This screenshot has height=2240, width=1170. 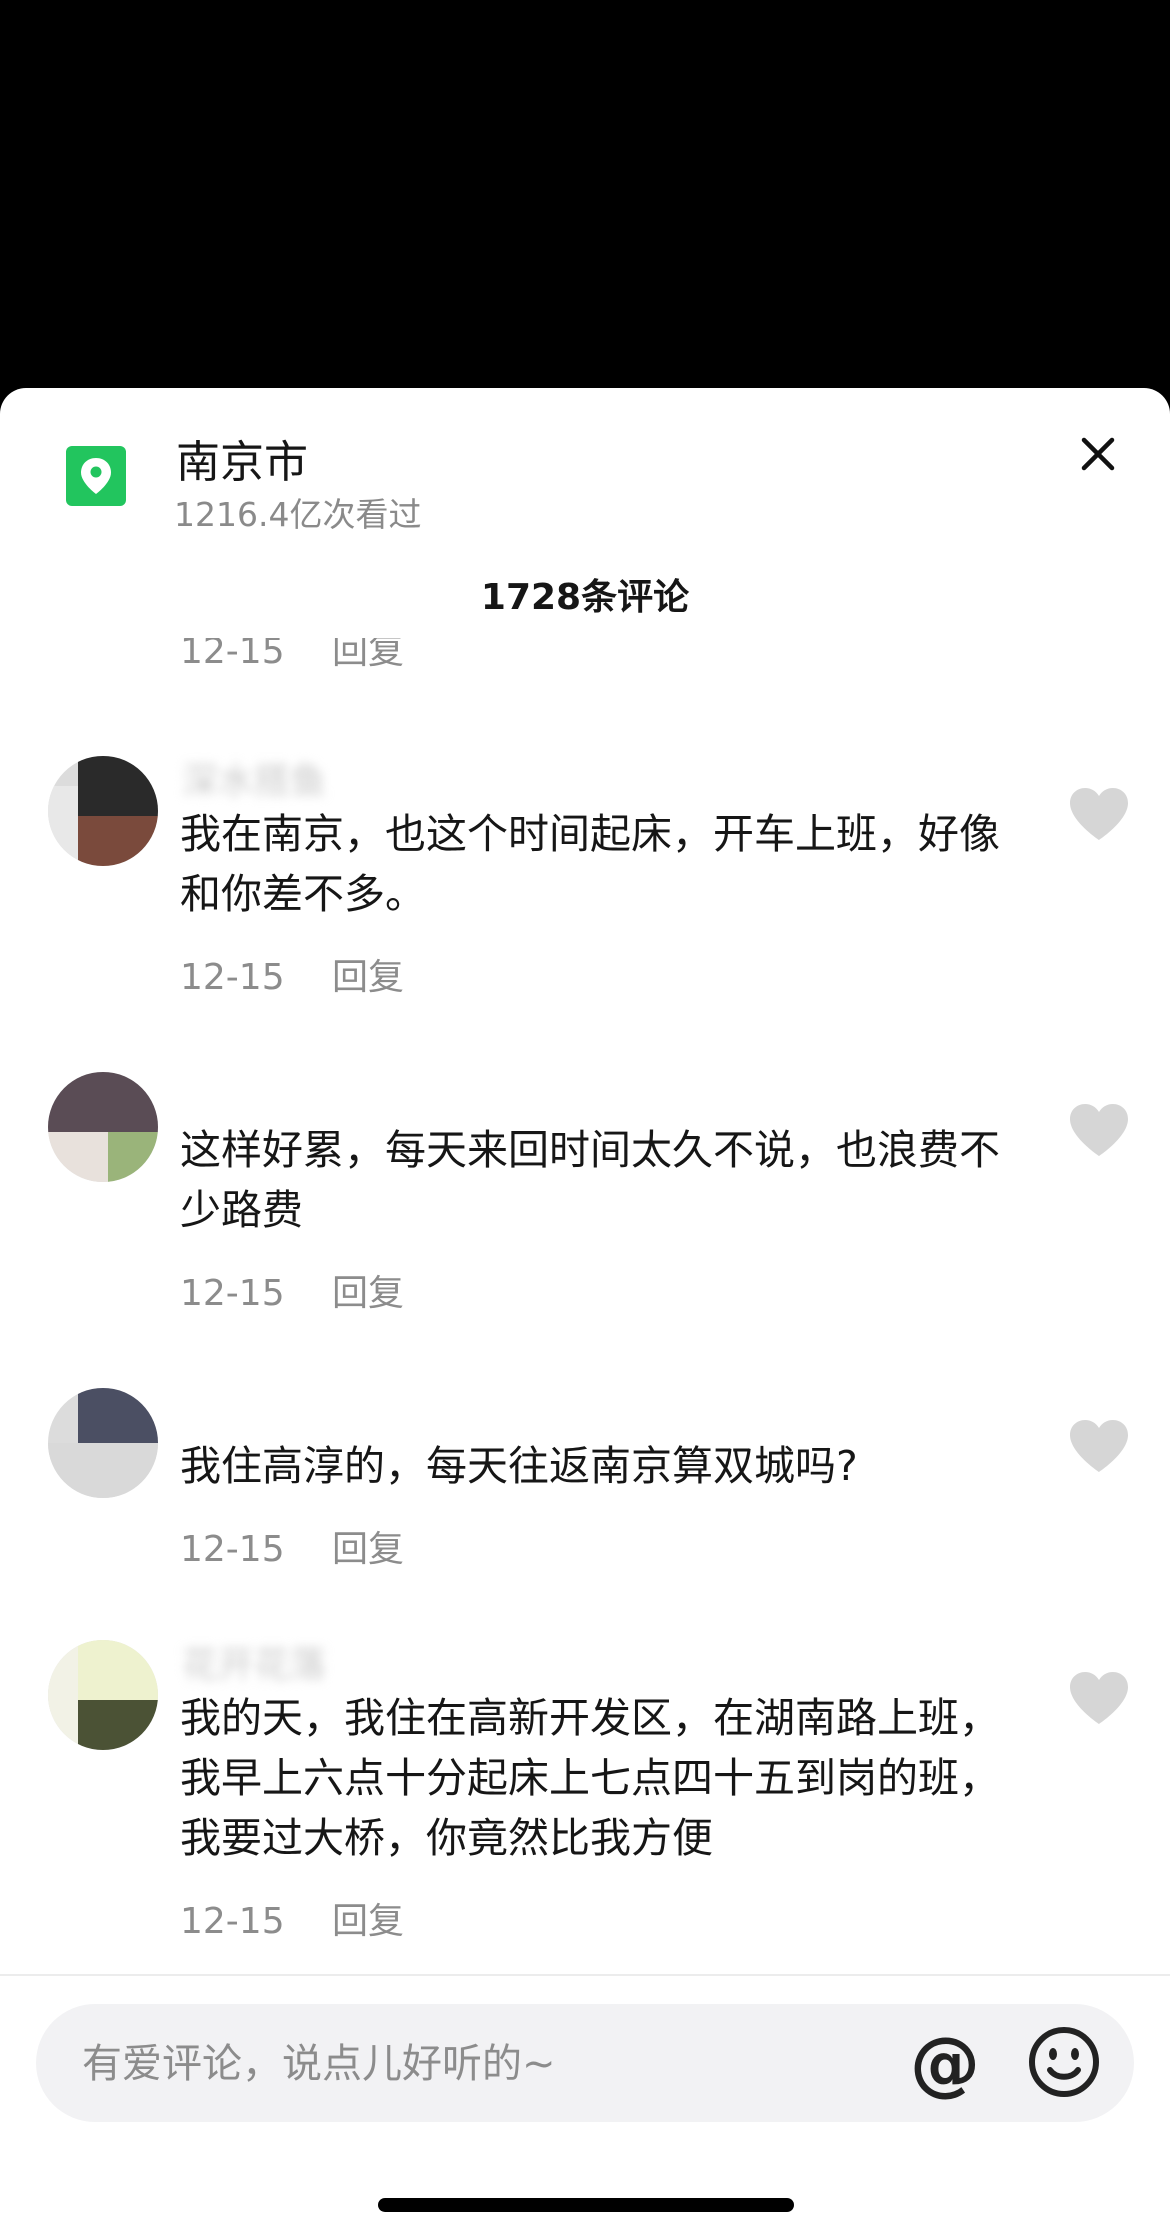 What do you see at coordinates (519, 1466) in the screenshot?
I see `comment-text: 我住高淳的，每天往返南京算双城吗?` at bounding box center [519, 1466].